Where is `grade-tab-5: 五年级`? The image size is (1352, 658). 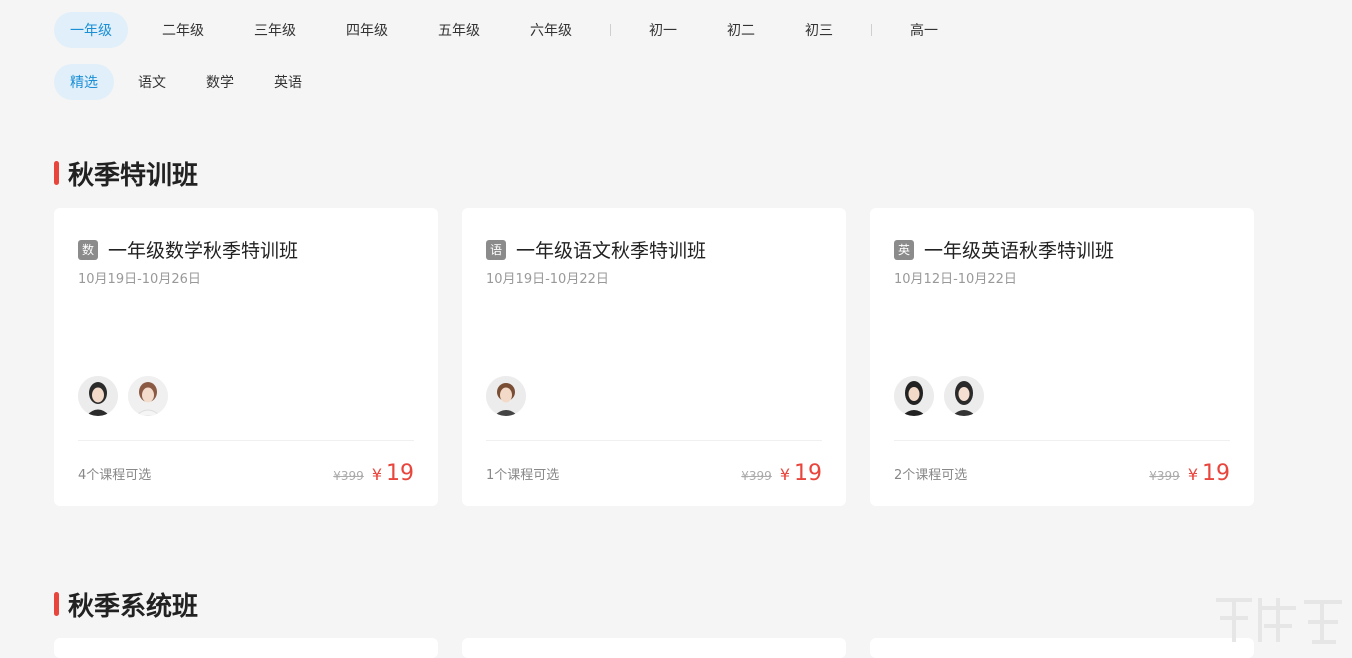
grade-tab-5: 五年级 is located at coordinates (459, 30).